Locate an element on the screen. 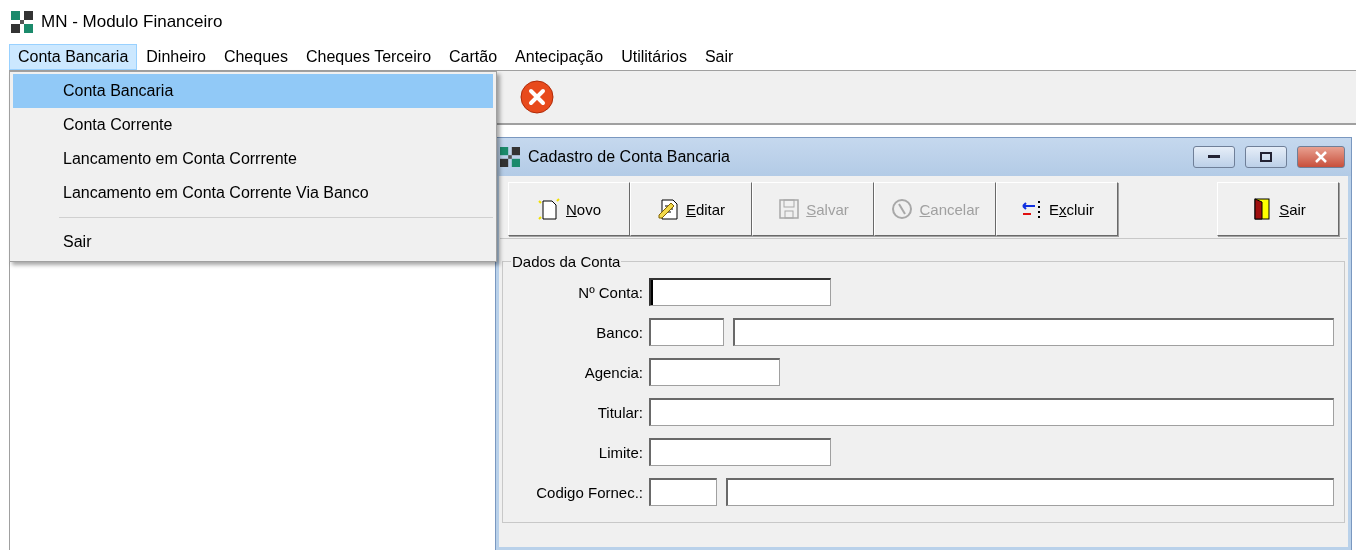  field-label: Limite: is located at coordinates (620, 452).